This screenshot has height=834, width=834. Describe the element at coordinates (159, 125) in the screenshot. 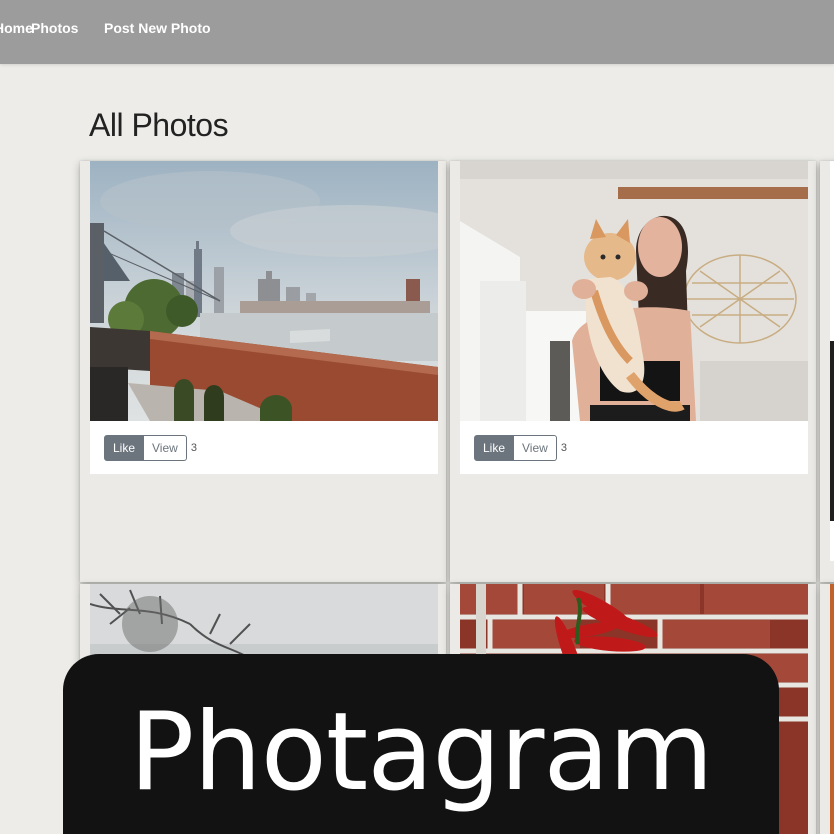

I see `page-title: All Photos` at that location.